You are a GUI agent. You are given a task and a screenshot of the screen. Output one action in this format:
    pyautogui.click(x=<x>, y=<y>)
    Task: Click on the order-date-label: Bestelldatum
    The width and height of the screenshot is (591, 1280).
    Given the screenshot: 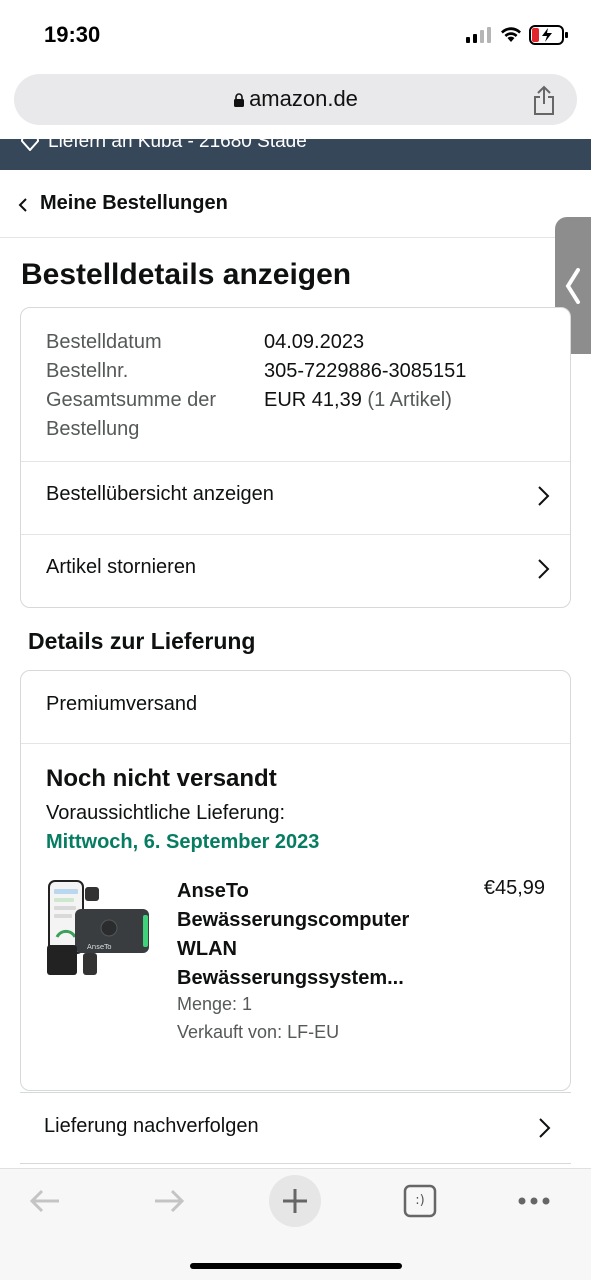 What is the action you would take?
    pyautogui.click(x=104, y=342)
    